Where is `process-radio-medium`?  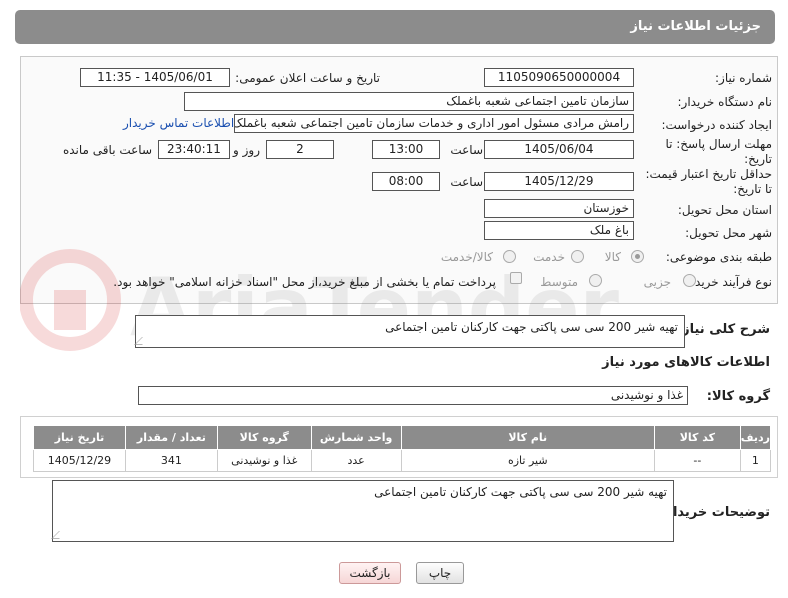 process-radio-medium is located at coordinates (595, 280).